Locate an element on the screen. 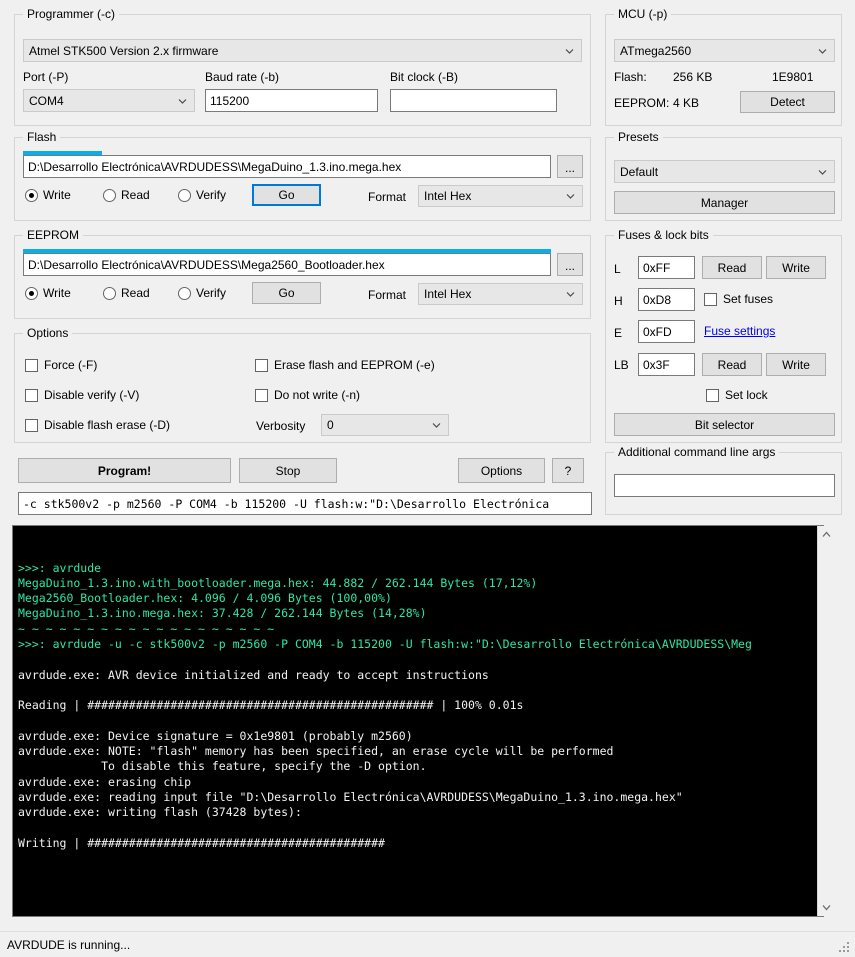 Image resolution: width=855 pixels, height=957 pixels. flash-read-radio: Read is located at coordinates (126, 195).